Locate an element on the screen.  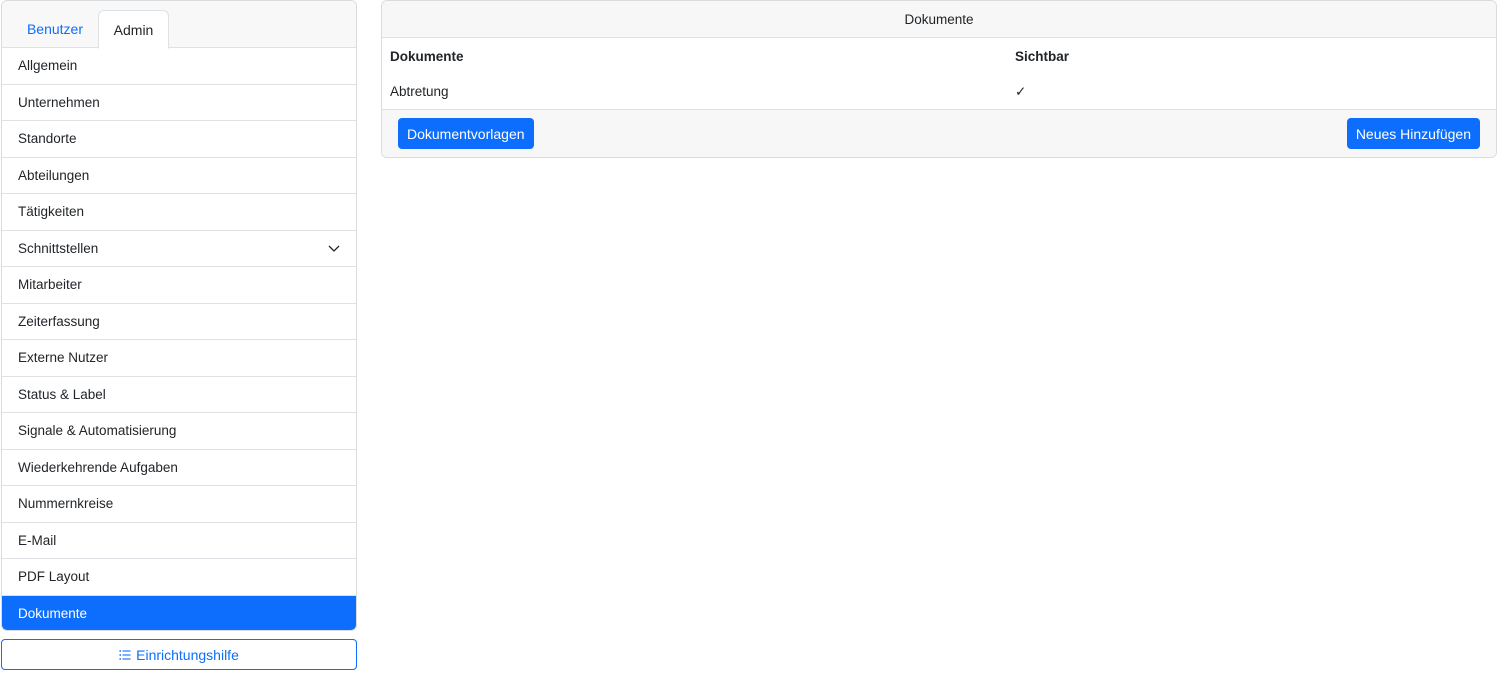
visible-check-icon: ✓ is located at coordinates (1021, 91).